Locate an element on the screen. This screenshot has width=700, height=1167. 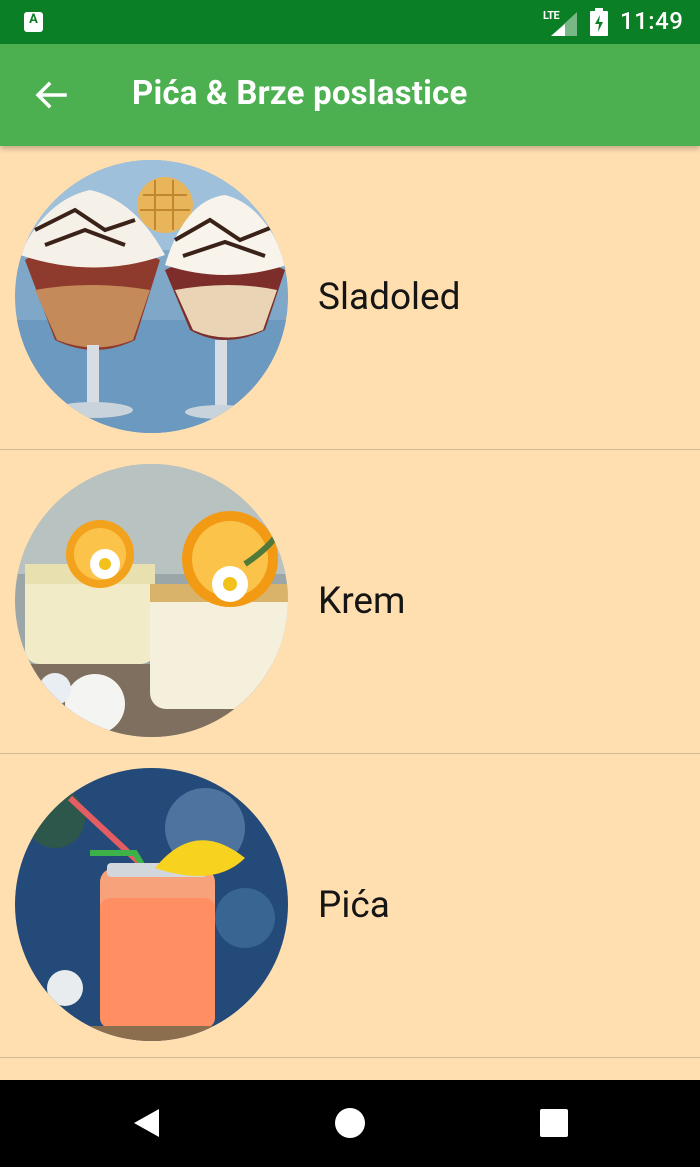
back-button is located at coordinates (51, 95).